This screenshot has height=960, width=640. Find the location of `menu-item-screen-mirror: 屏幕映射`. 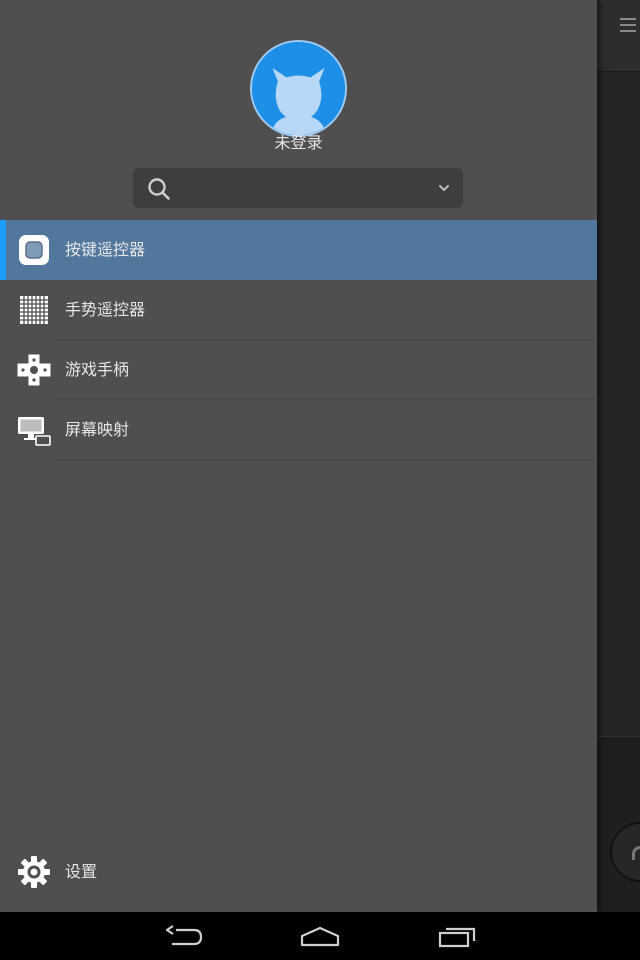

menu-item-screen-mirror: 屏幕映射 is located at coordinates (298, 430).